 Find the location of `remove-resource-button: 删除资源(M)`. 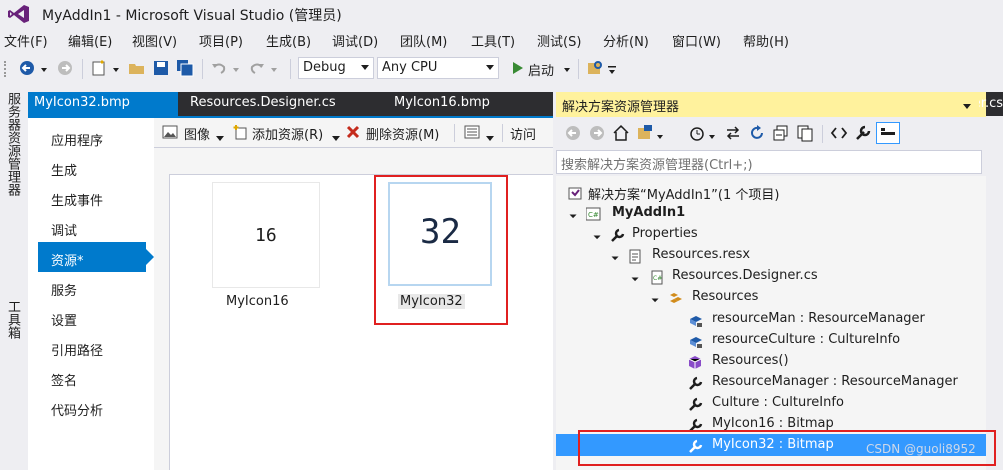

remove-resource-button: 删除资源(M) is located at coordinates (402, 133).